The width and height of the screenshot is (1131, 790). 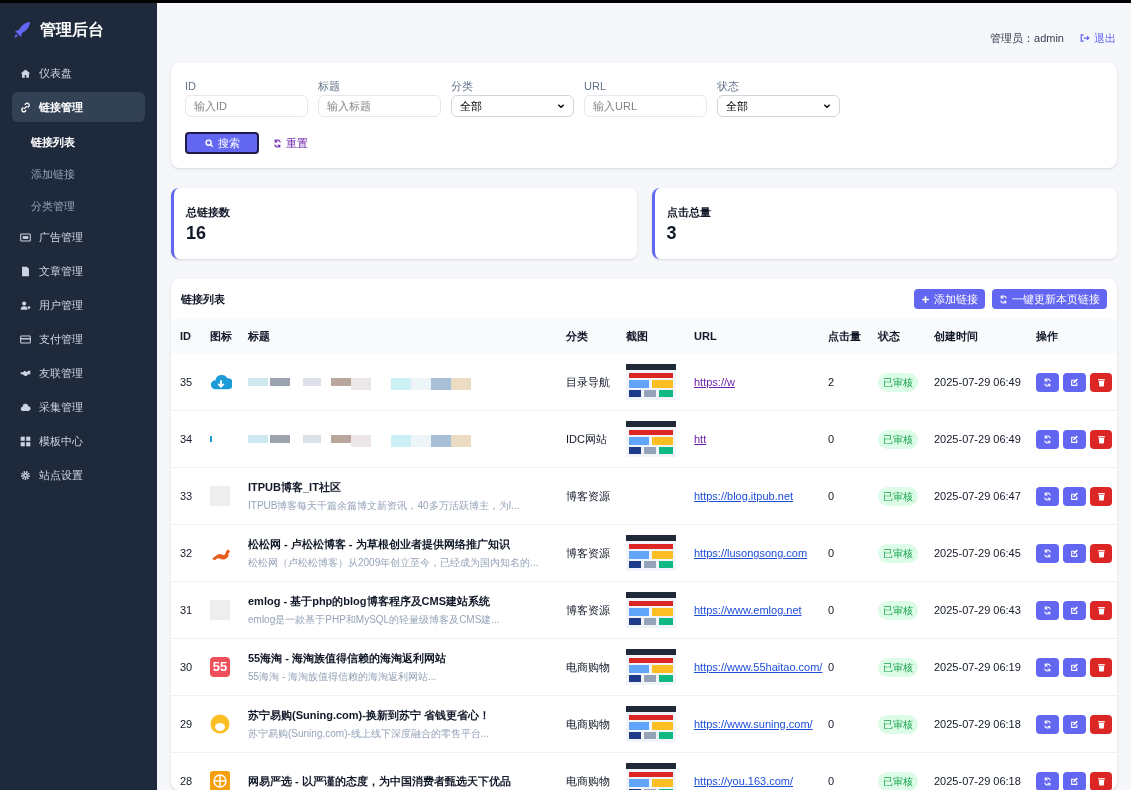 I want to click on file-icon, so click(x=25, y=271).